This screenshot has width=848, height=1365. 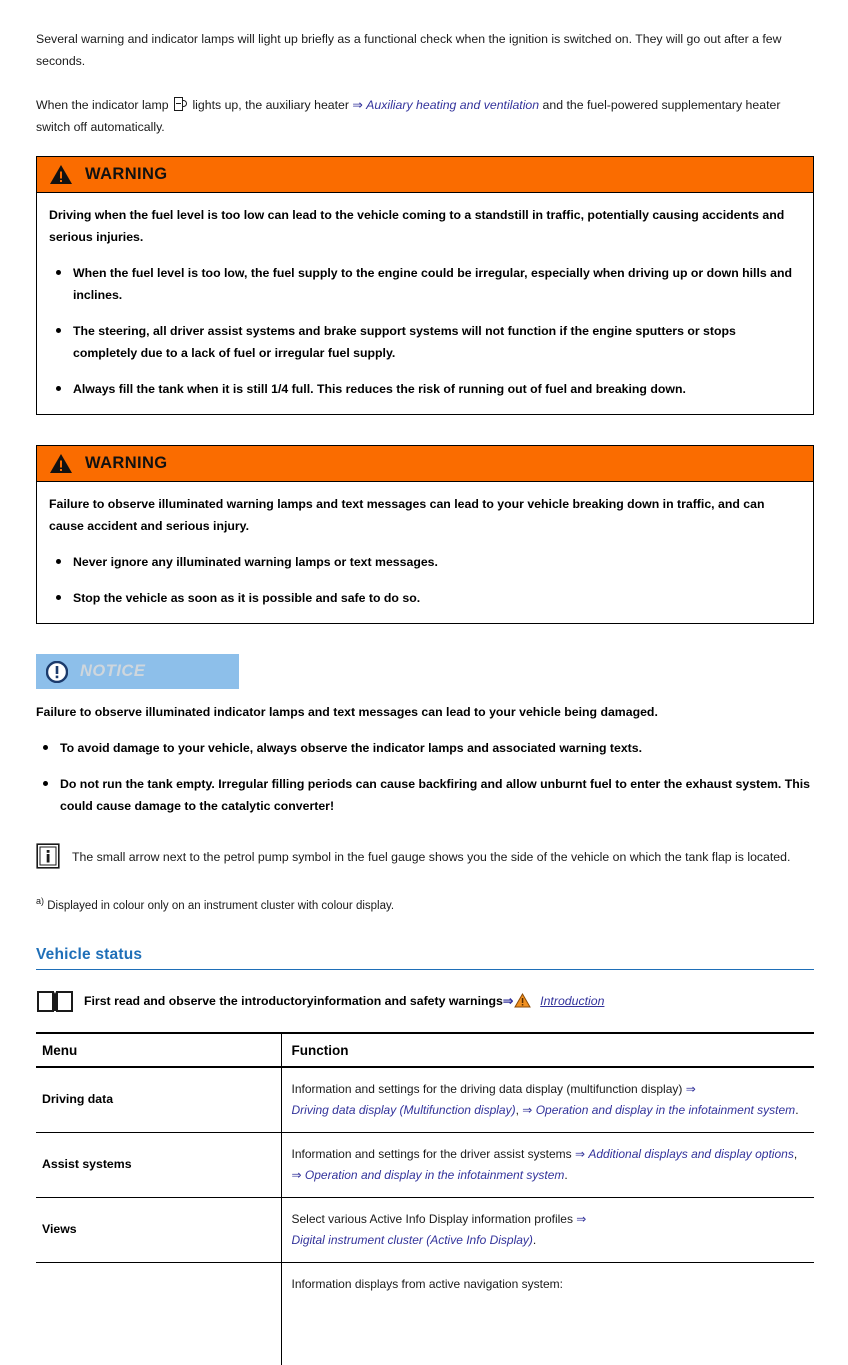 What do you see at coordinates (158, 1230) in the screenshot?
I see `cell-menu-views: Views` at bounding box center [158, 1230].